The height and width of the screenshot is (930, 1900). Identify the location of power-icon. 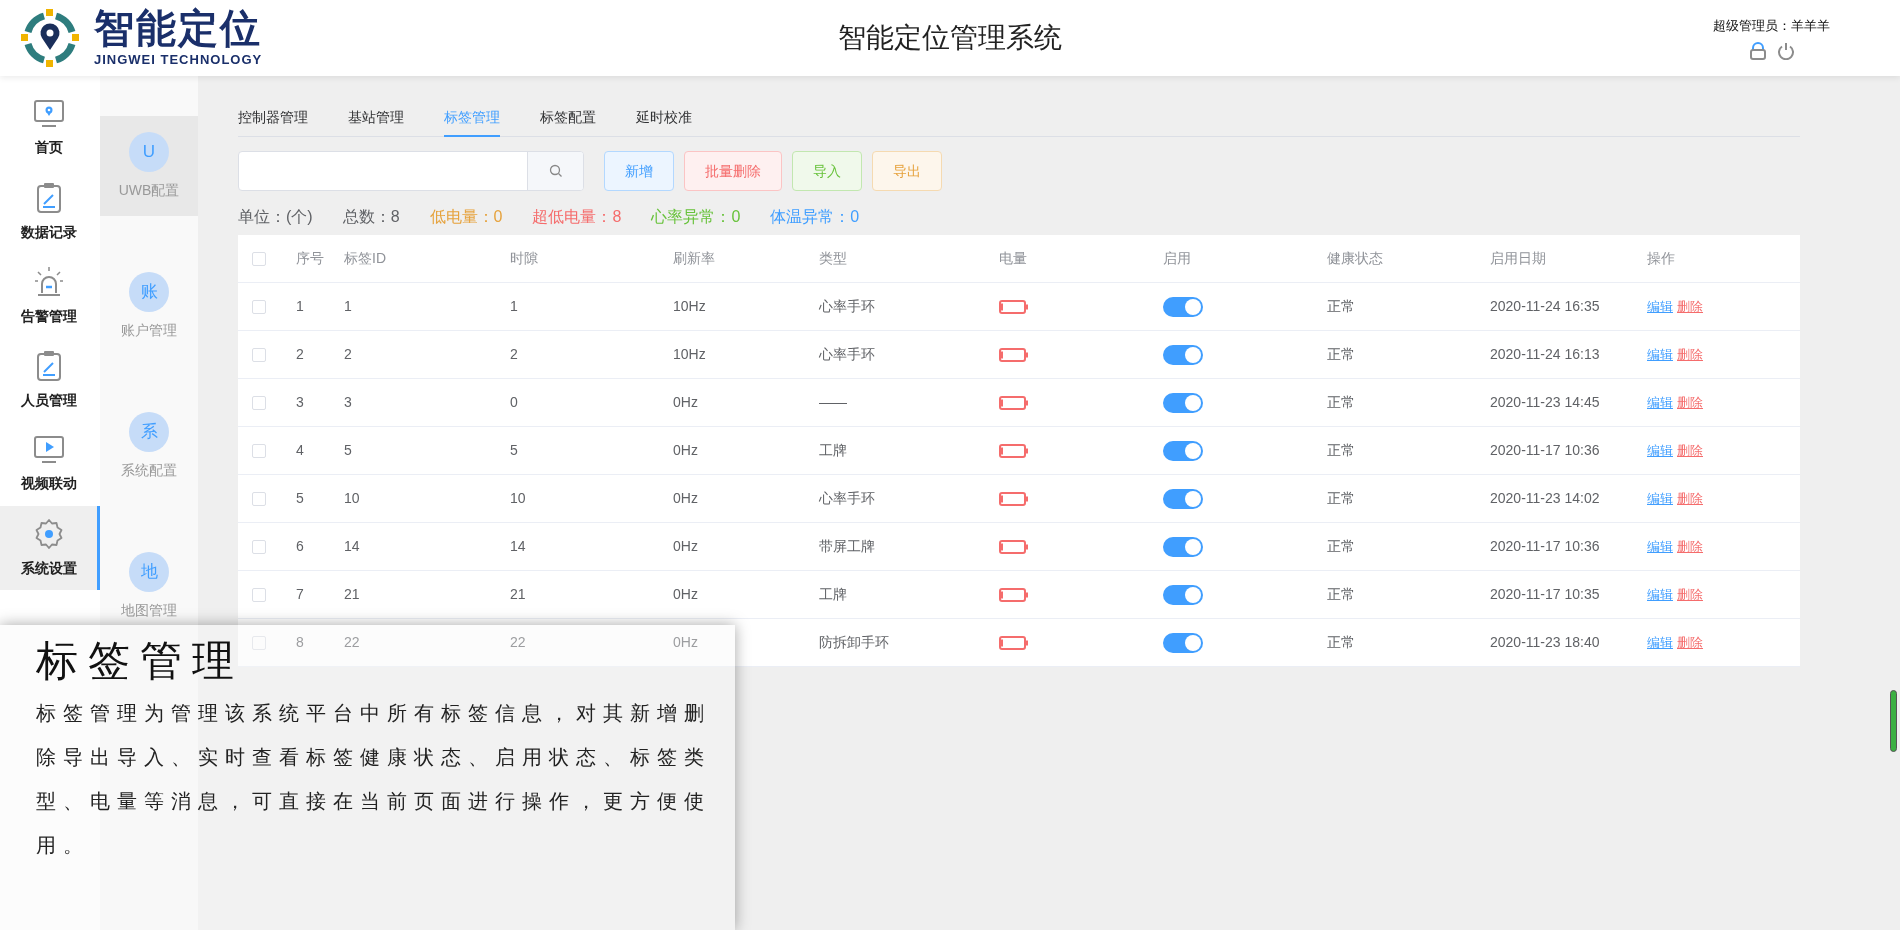
(1785, 50).